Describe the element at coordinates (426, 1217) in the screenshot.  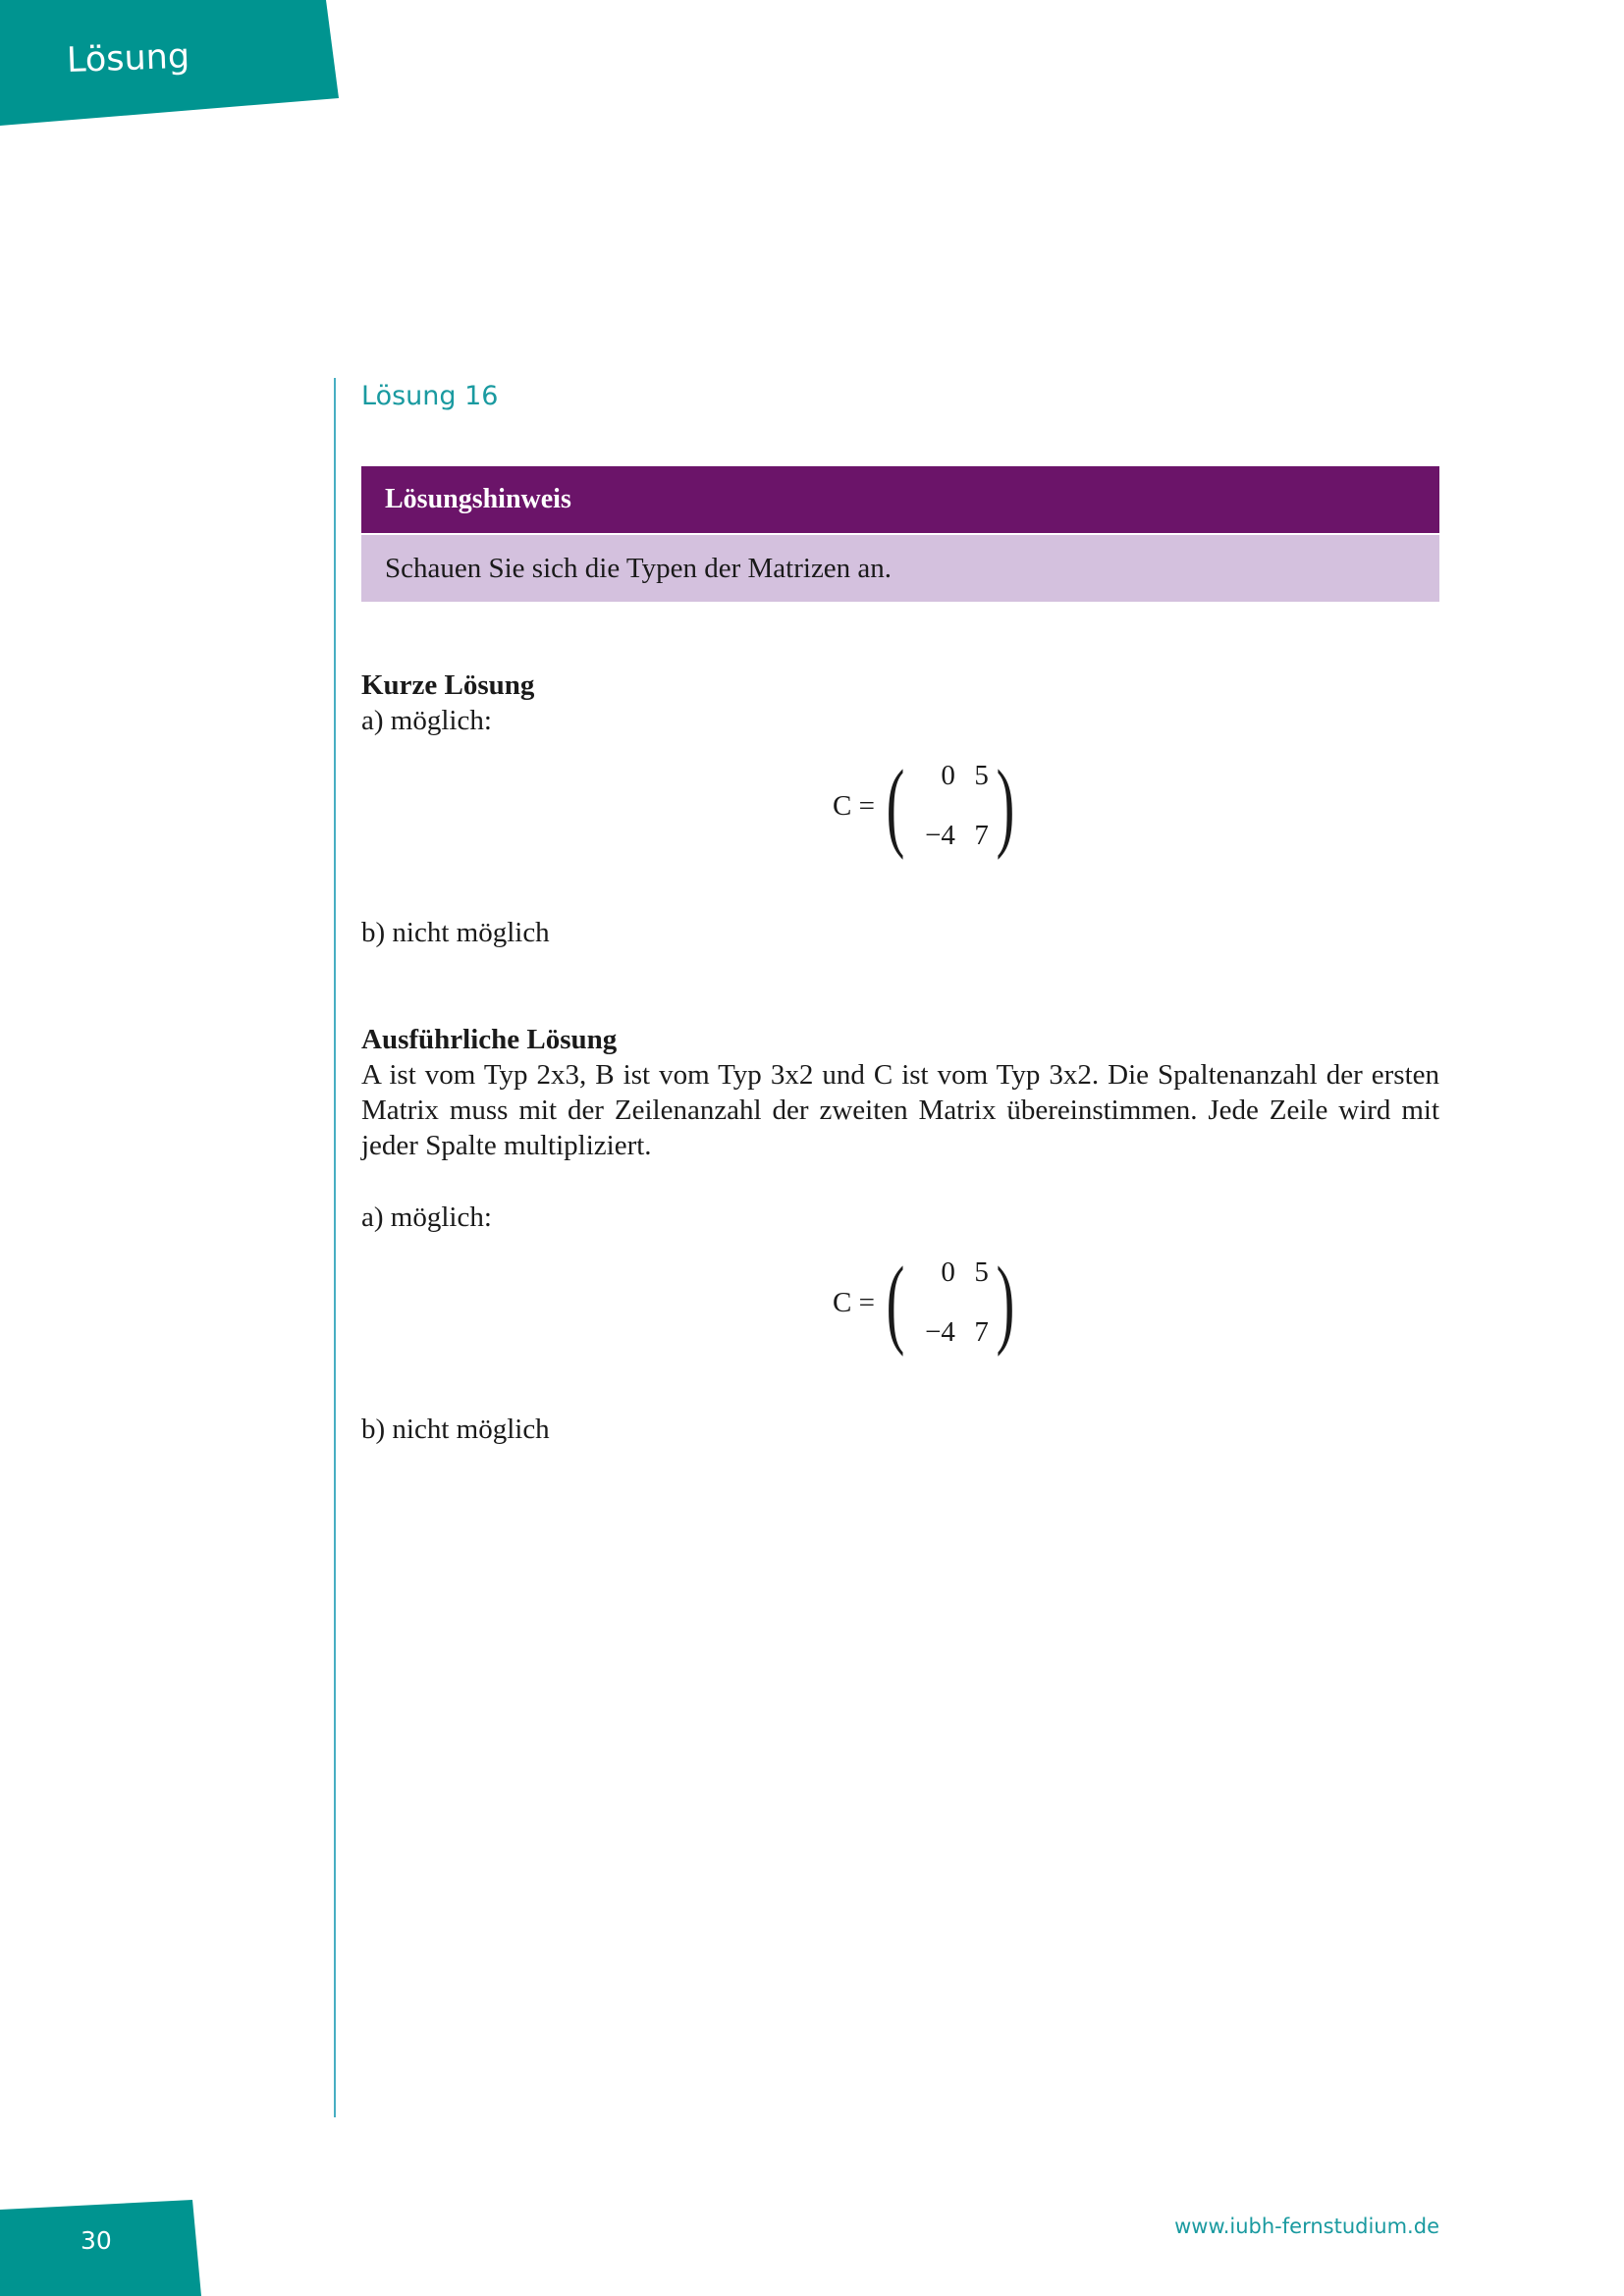
I see `detailed-solution-part-a: a) möglich:` at that location.